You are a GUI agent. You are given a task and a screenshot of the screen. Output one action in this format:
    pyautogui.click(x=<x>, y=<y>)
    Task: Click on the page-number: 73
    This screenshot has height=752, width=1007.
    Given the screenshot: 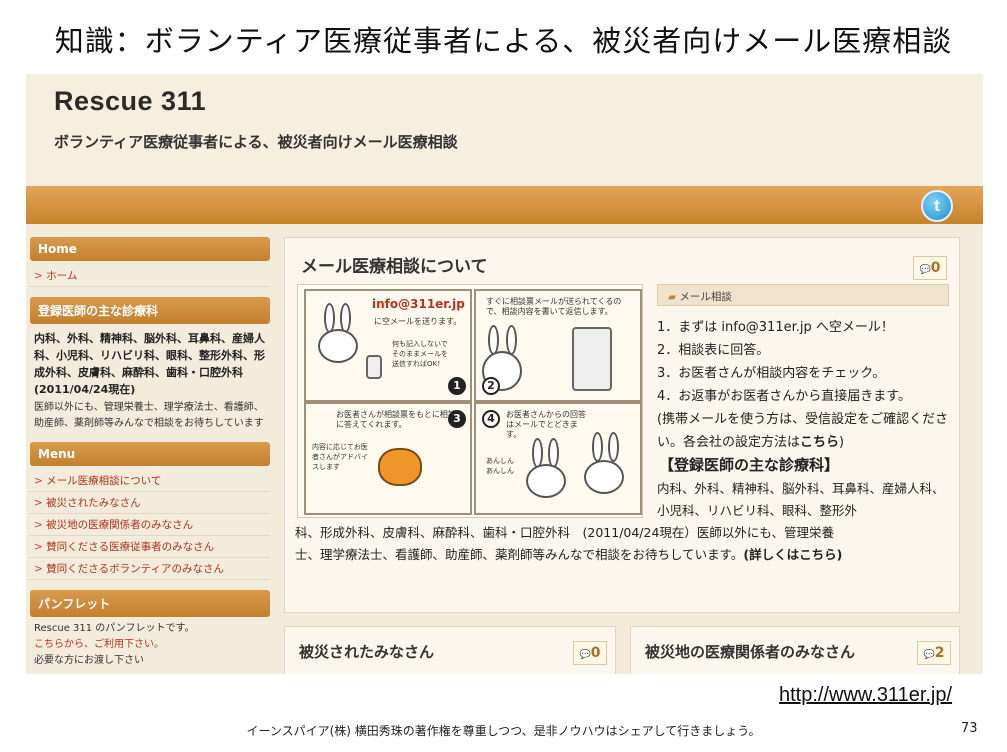 What is the action you would take?
    pyautogui.click(x=969, y=728)
    